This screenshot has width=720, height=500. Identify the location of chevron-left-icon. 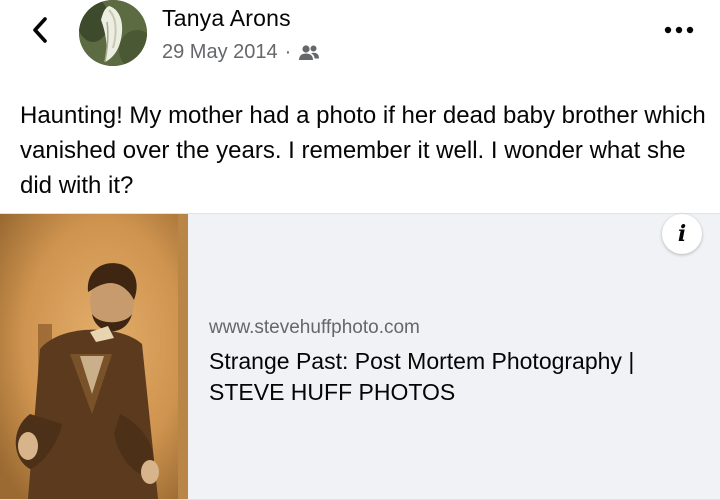
(40, 30).